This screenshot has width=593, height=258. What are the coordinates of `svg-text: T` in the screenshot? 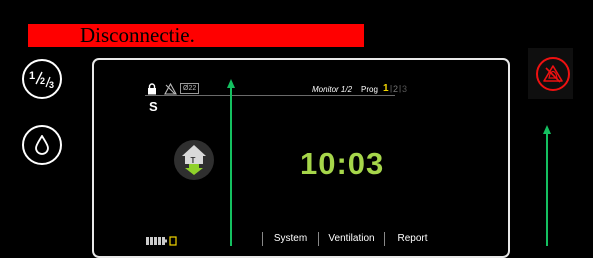 It's located at (193, 160).